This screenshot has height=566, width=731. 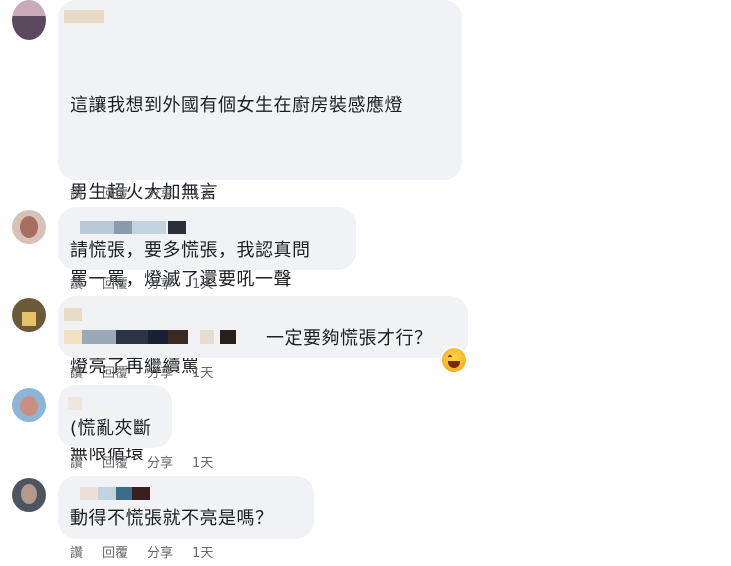 I want to click on comment-bubble: (慌亂夾斷, so click(x=115, y=416).